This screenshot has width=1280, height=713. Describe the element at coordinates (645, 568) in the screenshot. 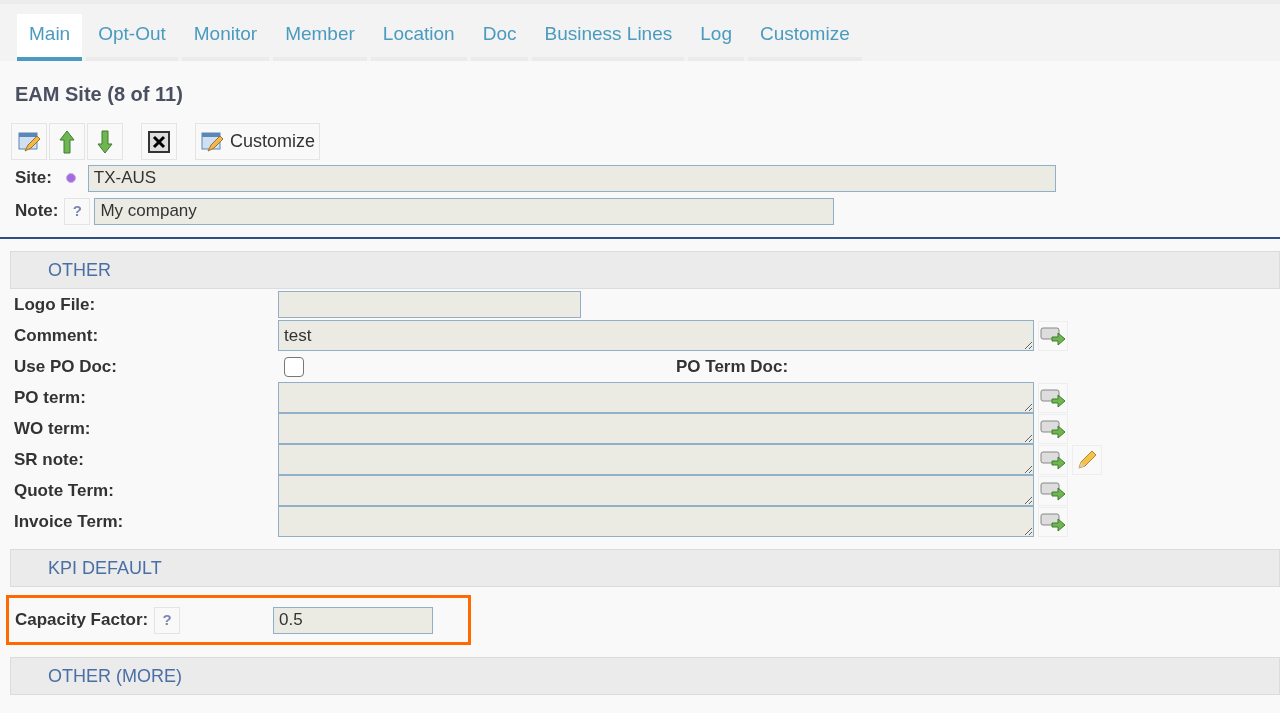

I see `section-header: KPI DEFAULT` at that location.